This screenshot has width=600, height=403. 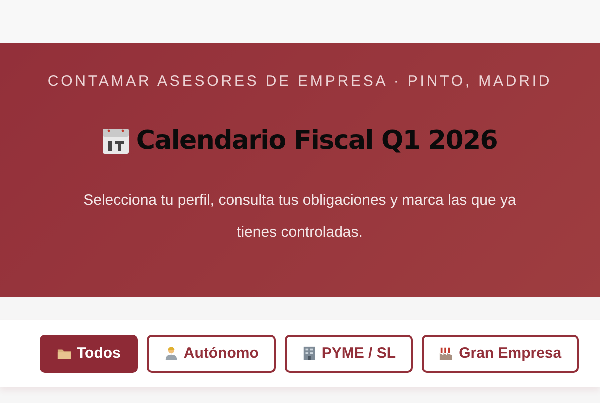 What do you see at coordinates (349, 353) in the screenshot?
I see `filter-tab: PYME / SL` at bounding box center [349, 353].